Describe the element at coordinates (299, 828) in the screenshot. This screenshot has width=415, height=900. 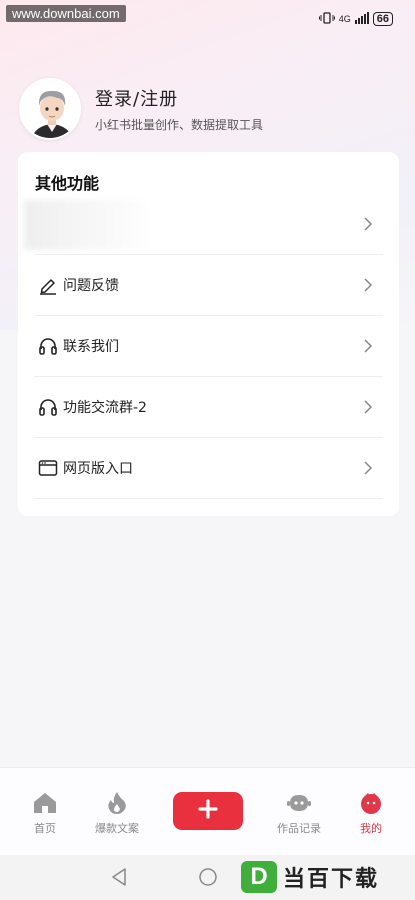
I see `tab-label: 作品记录` at that location.